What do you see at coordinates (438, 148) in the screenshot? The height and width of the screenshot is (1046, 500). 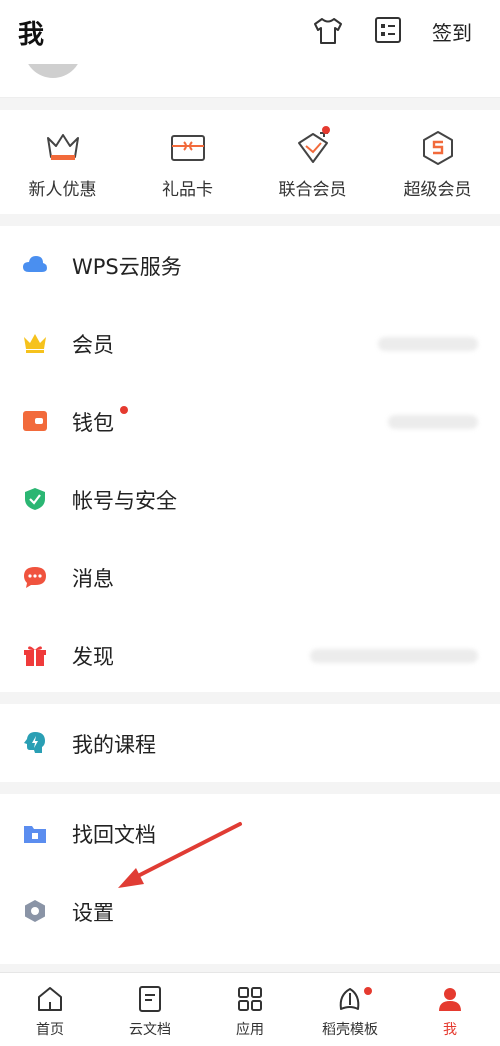 I see `super-member-icon` at bounding box center [438, 148].